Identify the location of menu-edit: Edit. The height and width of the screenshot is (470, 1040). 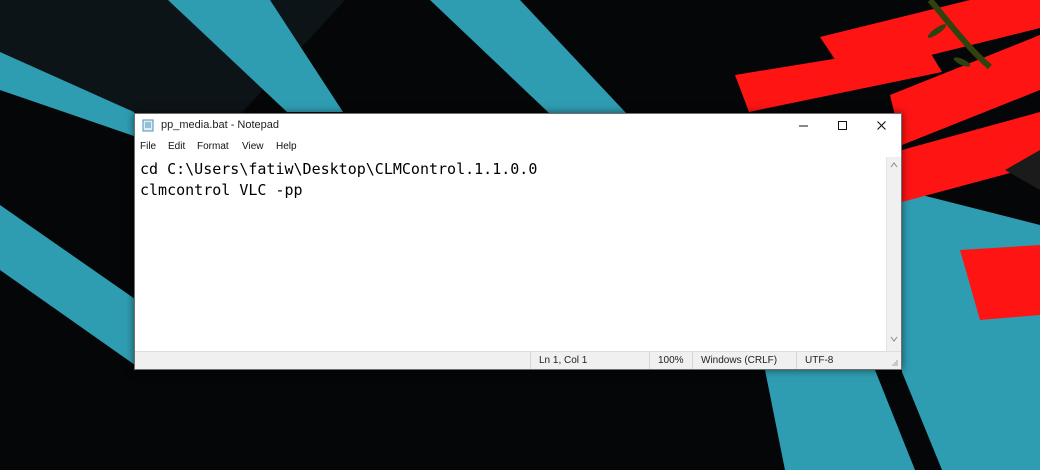
(176, 147).